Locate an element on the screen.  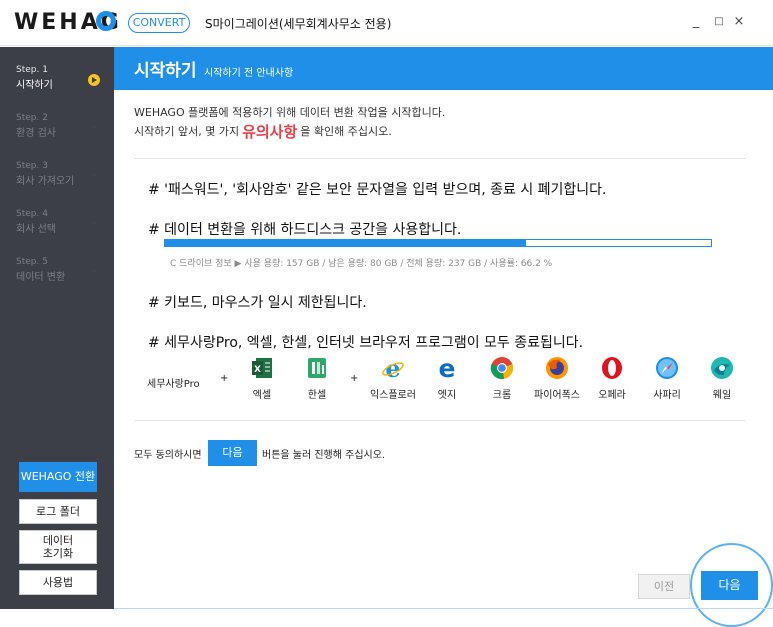
convert-badge: CONVERT is located at coordinates (159, 23).